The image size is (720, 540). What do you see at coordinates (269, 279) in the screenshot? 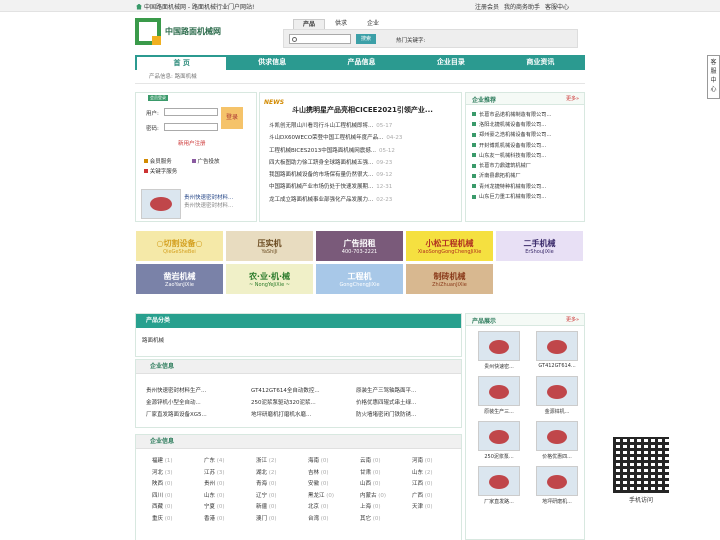
I see `ad-banner: 农·业·机·械 ~ NongYeJiXie ~` at bounding box center [269, 279].